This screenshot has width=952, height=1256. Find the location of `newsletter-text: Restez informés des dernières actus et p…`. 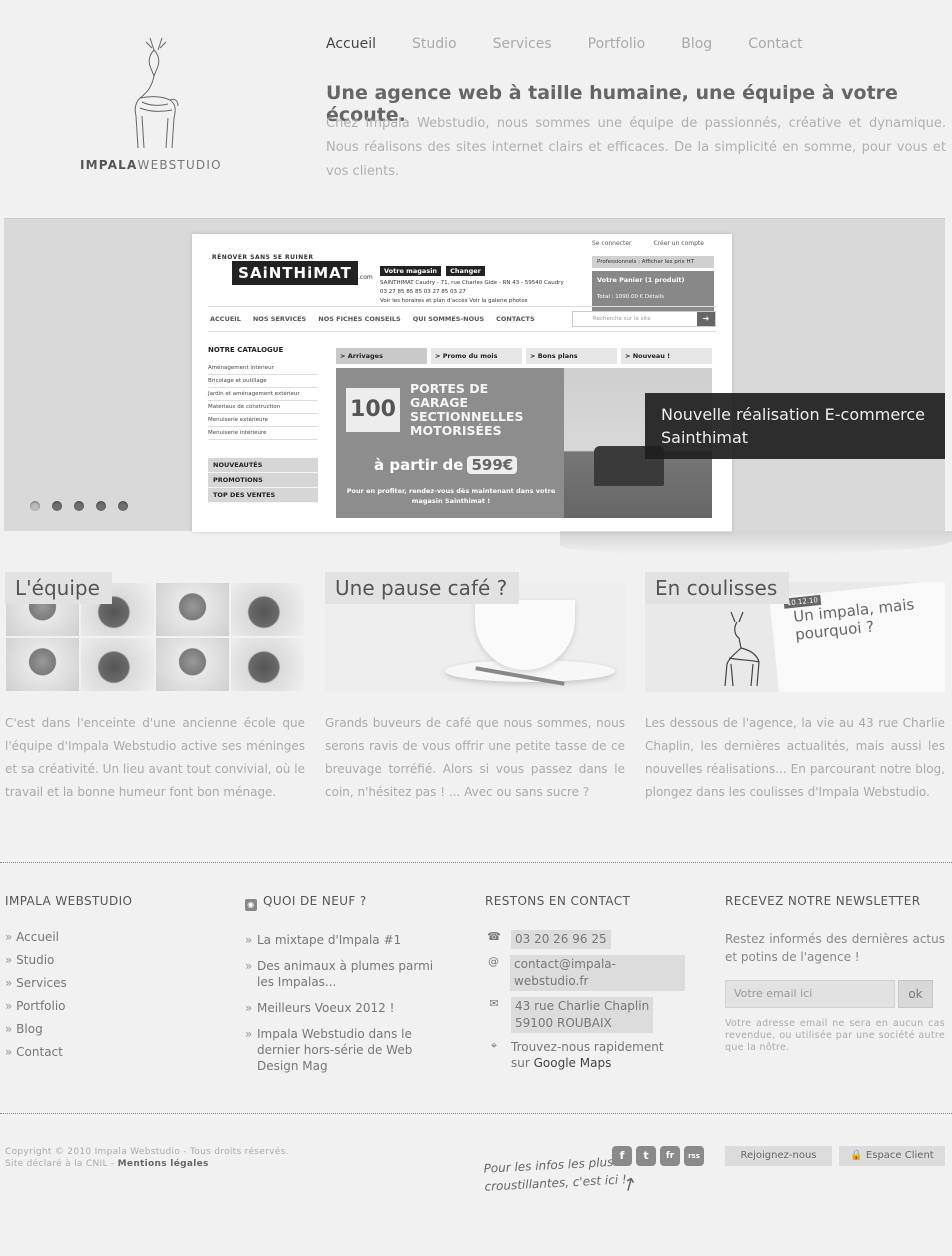

newsletter-text: Restez informés des dernières actus et p… is located at coordinates (835, 948).